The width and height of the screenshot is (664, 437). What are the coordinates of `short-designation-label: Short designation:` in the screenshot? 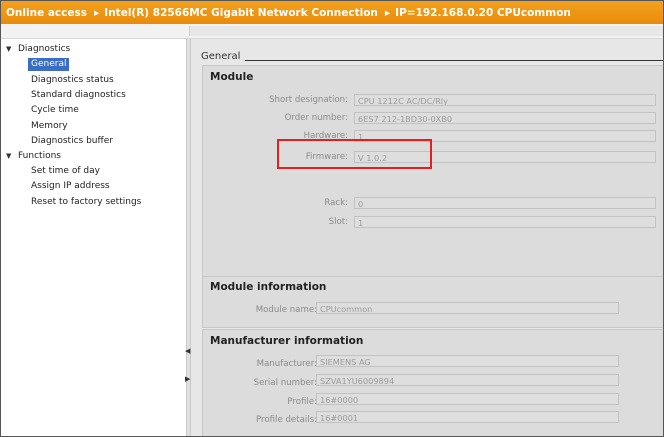 It's located at (308, 100).